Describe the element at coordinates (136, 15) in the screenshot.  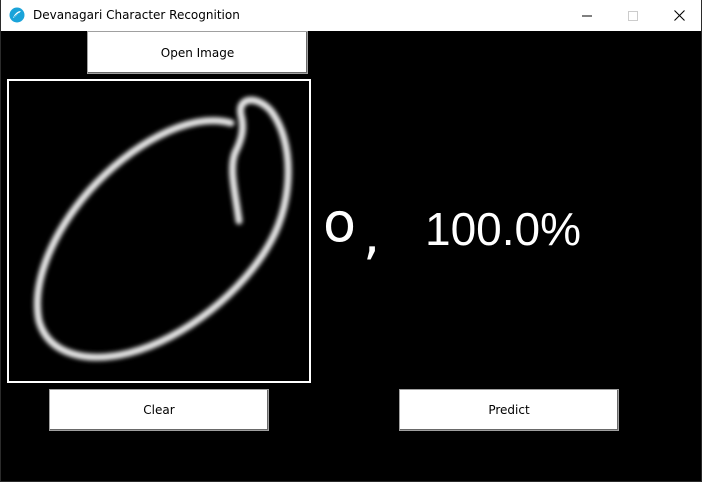
I see `window-title: Devanagari Character Recognition` at that location.